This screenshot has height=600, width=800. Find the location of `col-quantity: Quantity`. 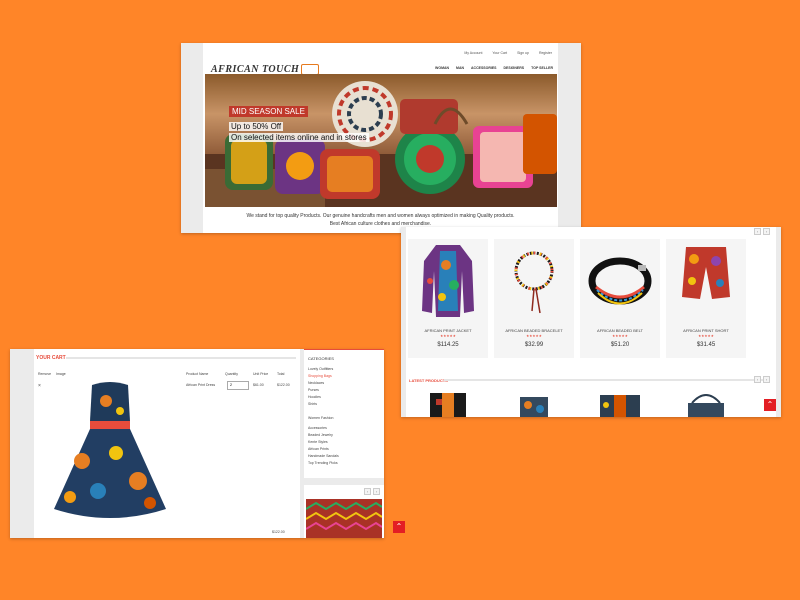

col-quantity: Quantity is located at coordinates (232, 374).